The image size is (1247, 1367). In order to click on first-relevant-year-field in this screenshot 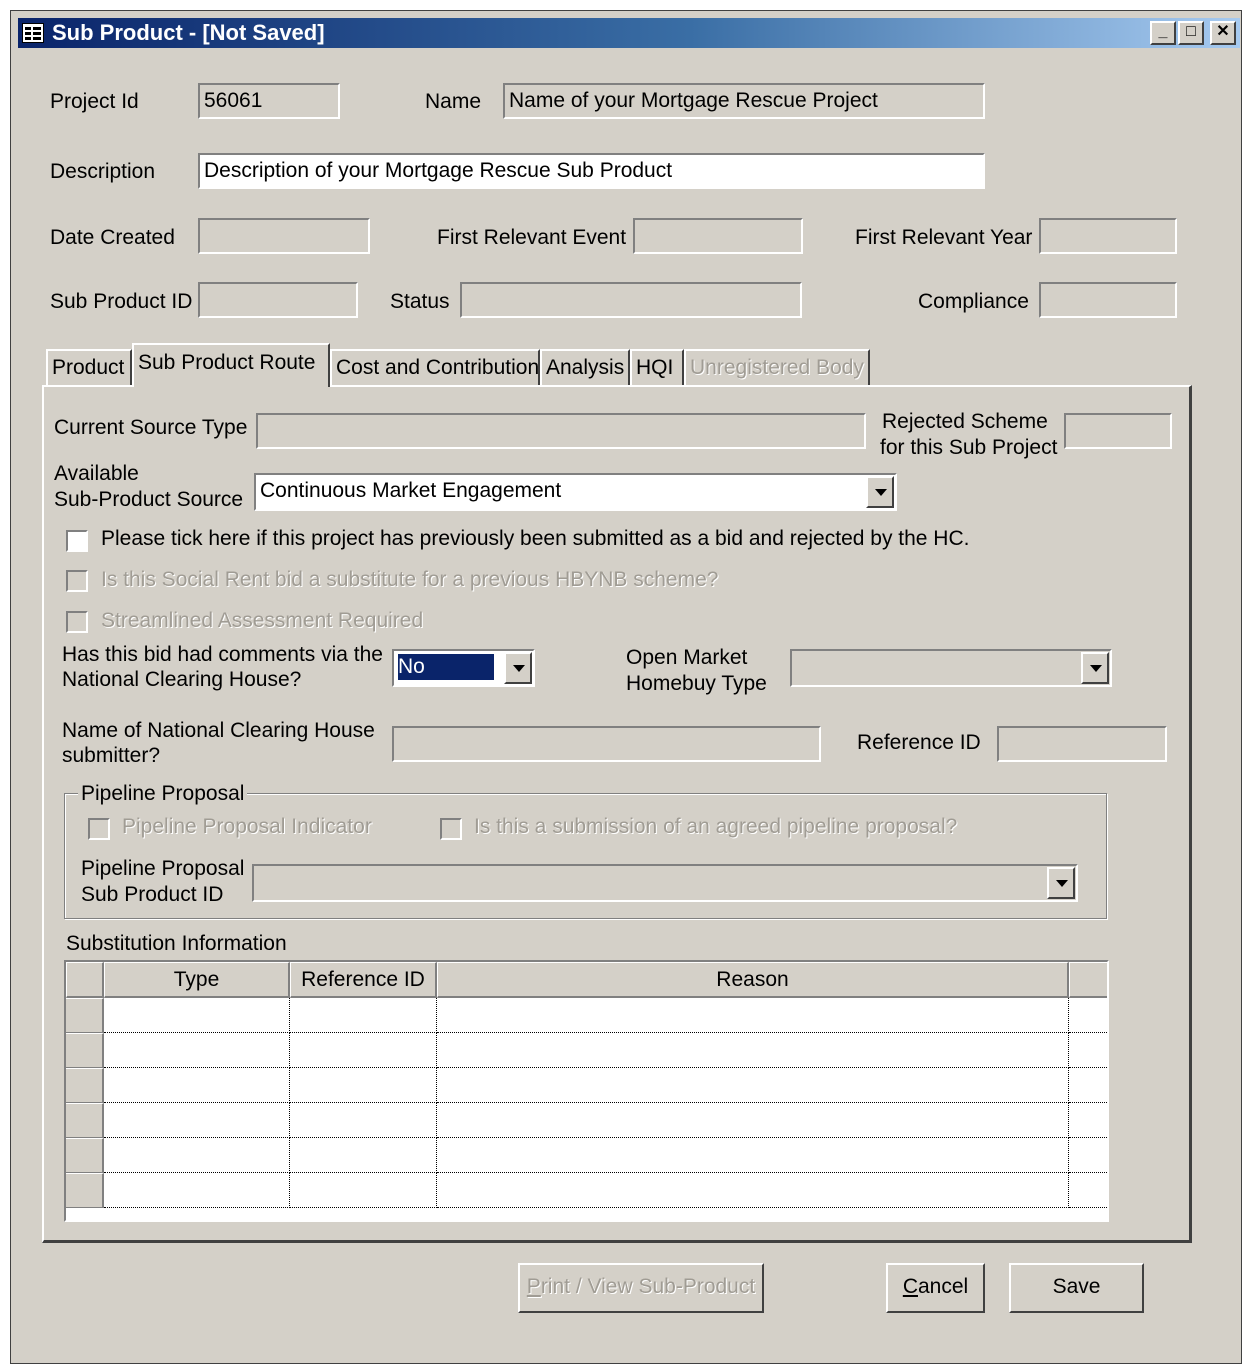, I will do `click(1108, 236)`.